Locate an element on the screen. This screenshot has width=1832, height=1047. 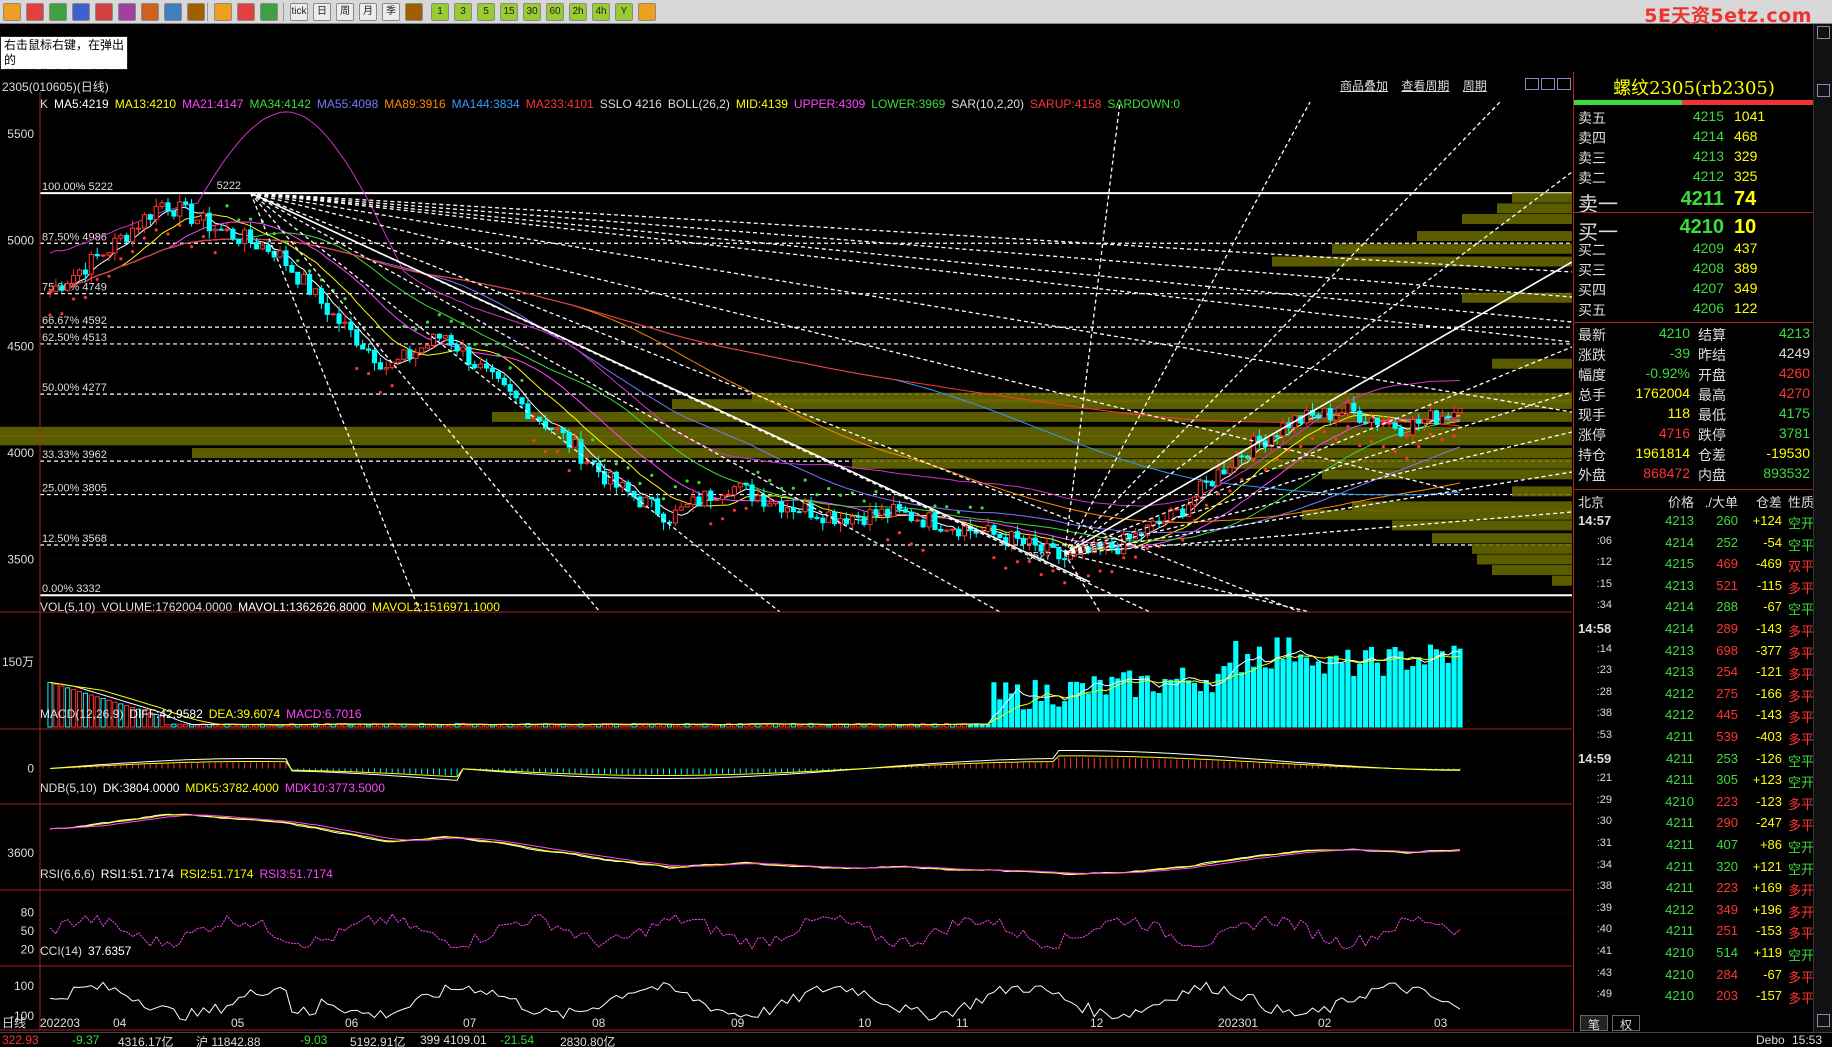
y-icon: Y is located at coordinates (624, 12).